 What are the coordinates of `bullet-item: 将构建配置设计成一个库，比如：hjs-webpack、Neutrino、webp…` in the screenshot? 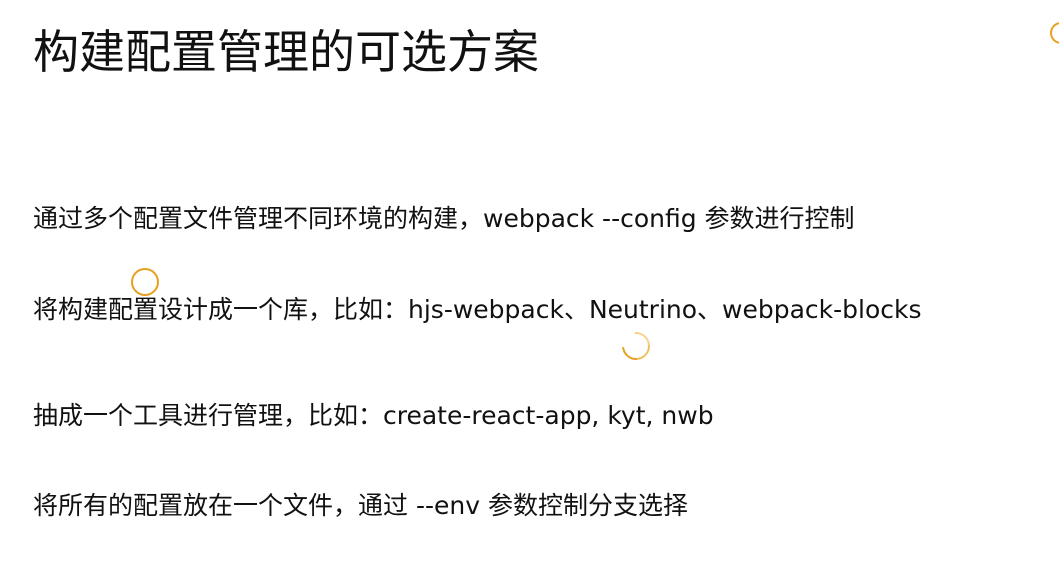 It's located at (477, 309).